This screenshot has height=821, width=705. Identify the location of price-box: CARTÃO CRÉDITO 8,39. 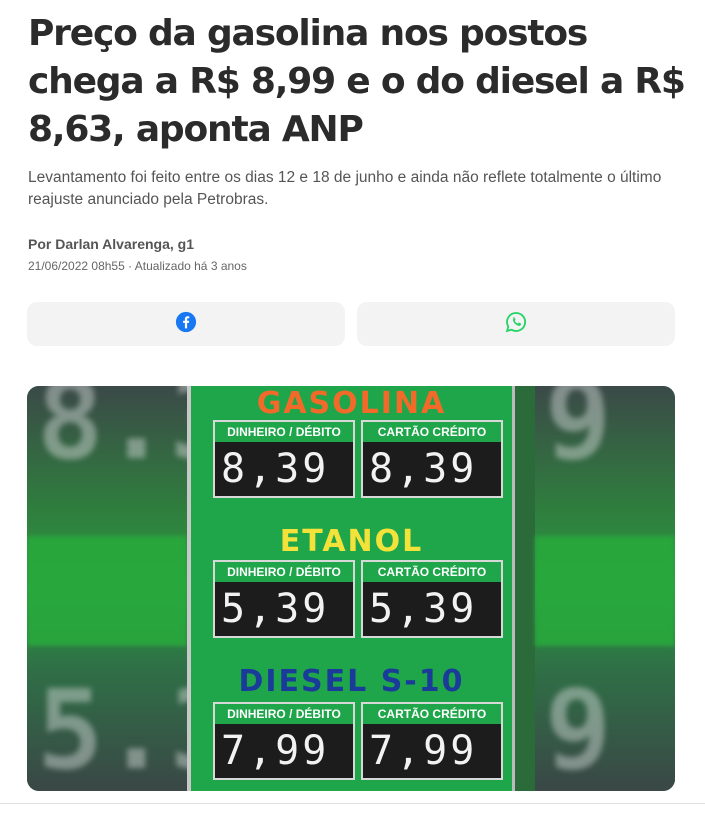
(432, 459).